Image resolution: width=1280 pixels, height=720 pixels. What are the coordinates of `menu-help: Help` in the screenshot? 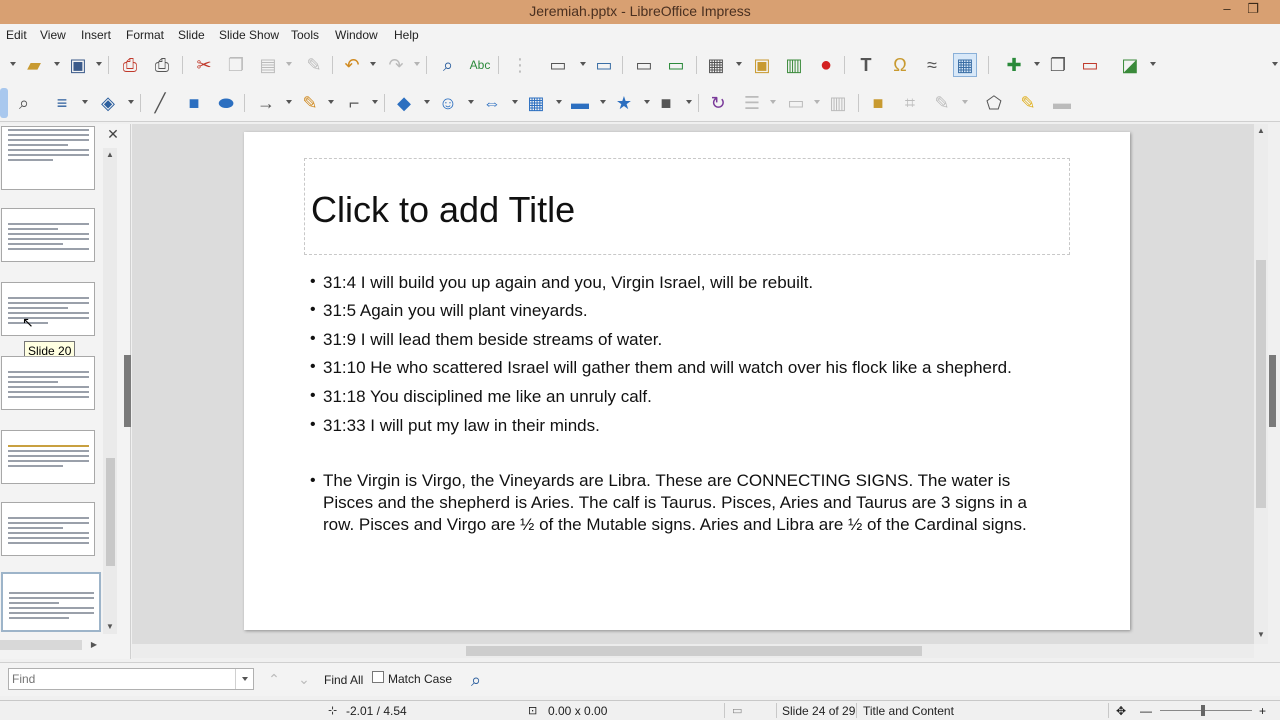 It's located at (406, 35).